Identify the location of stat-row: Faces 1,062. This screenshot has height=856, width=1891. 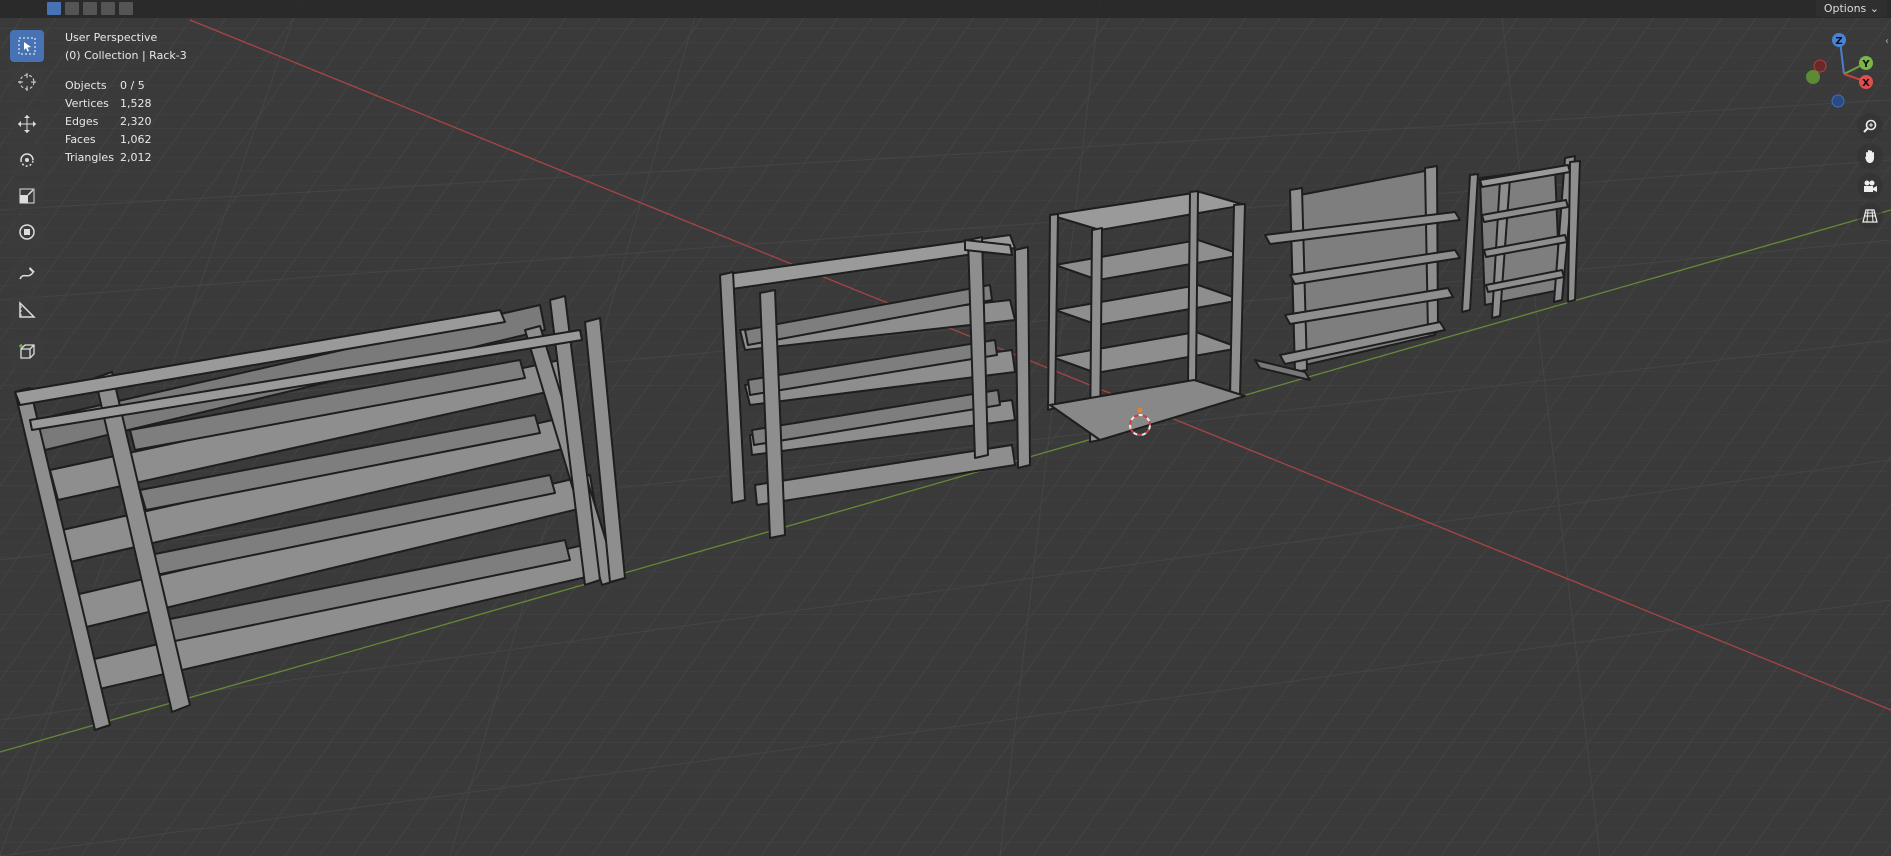
(108, 140).